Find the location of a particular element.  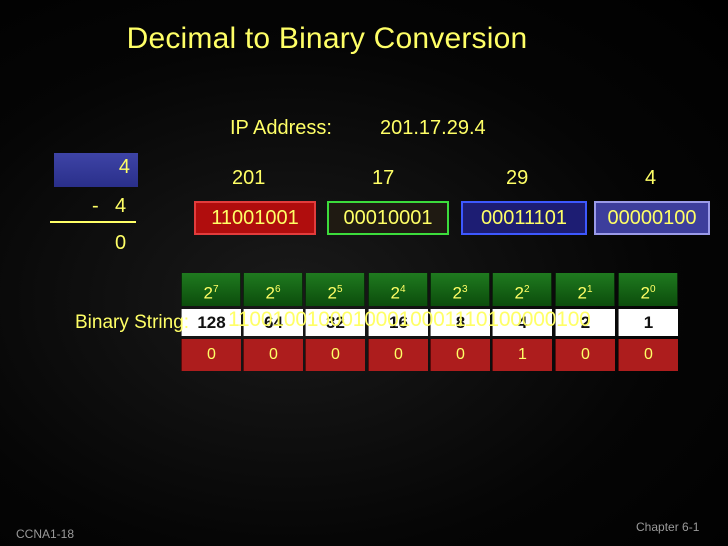

power-cell: 20 is located at coordinates (648, 289).